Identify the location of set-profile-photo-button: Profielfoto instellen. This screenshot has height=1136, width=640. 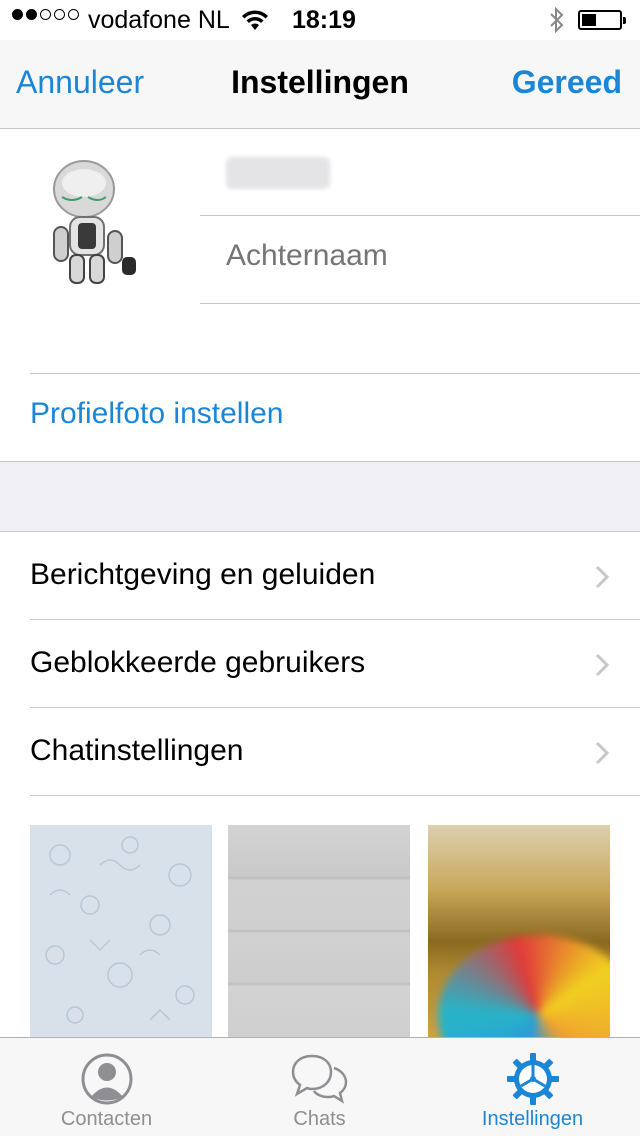
(156, 414).